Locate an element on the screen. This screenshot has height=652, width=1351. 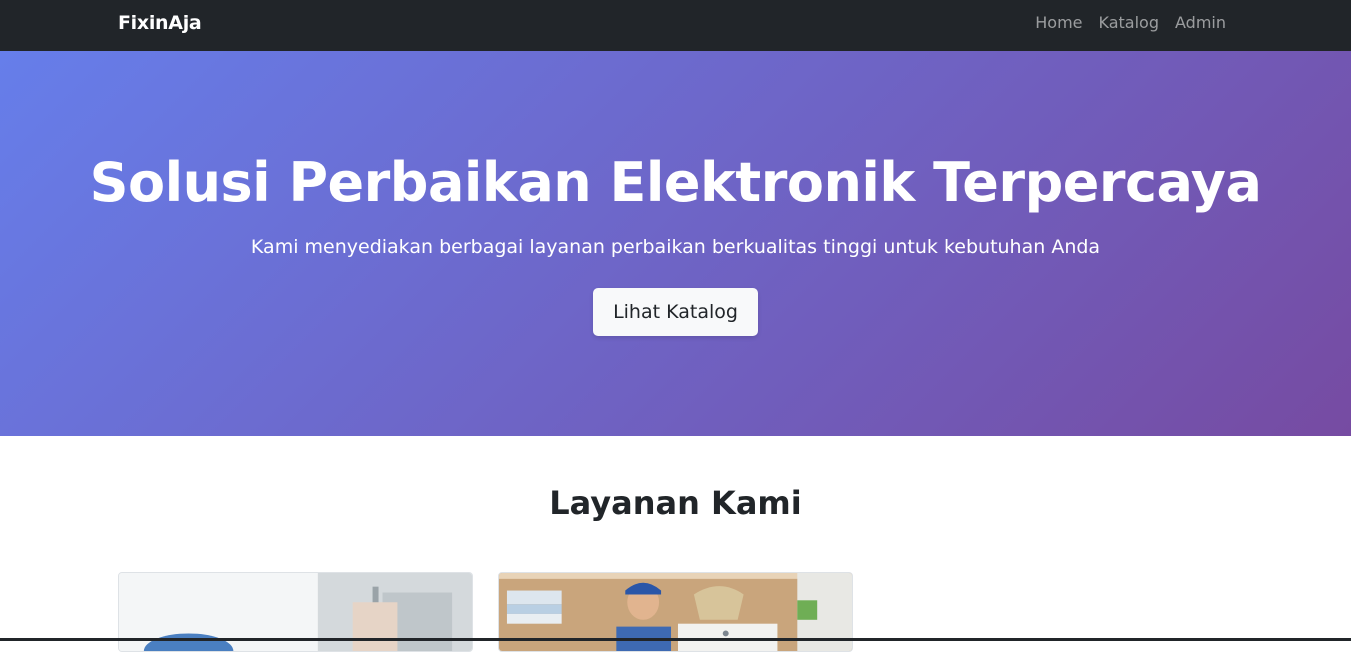
navbar: FixinAja Home Katalog Admin is located at coordinates (675, 25).